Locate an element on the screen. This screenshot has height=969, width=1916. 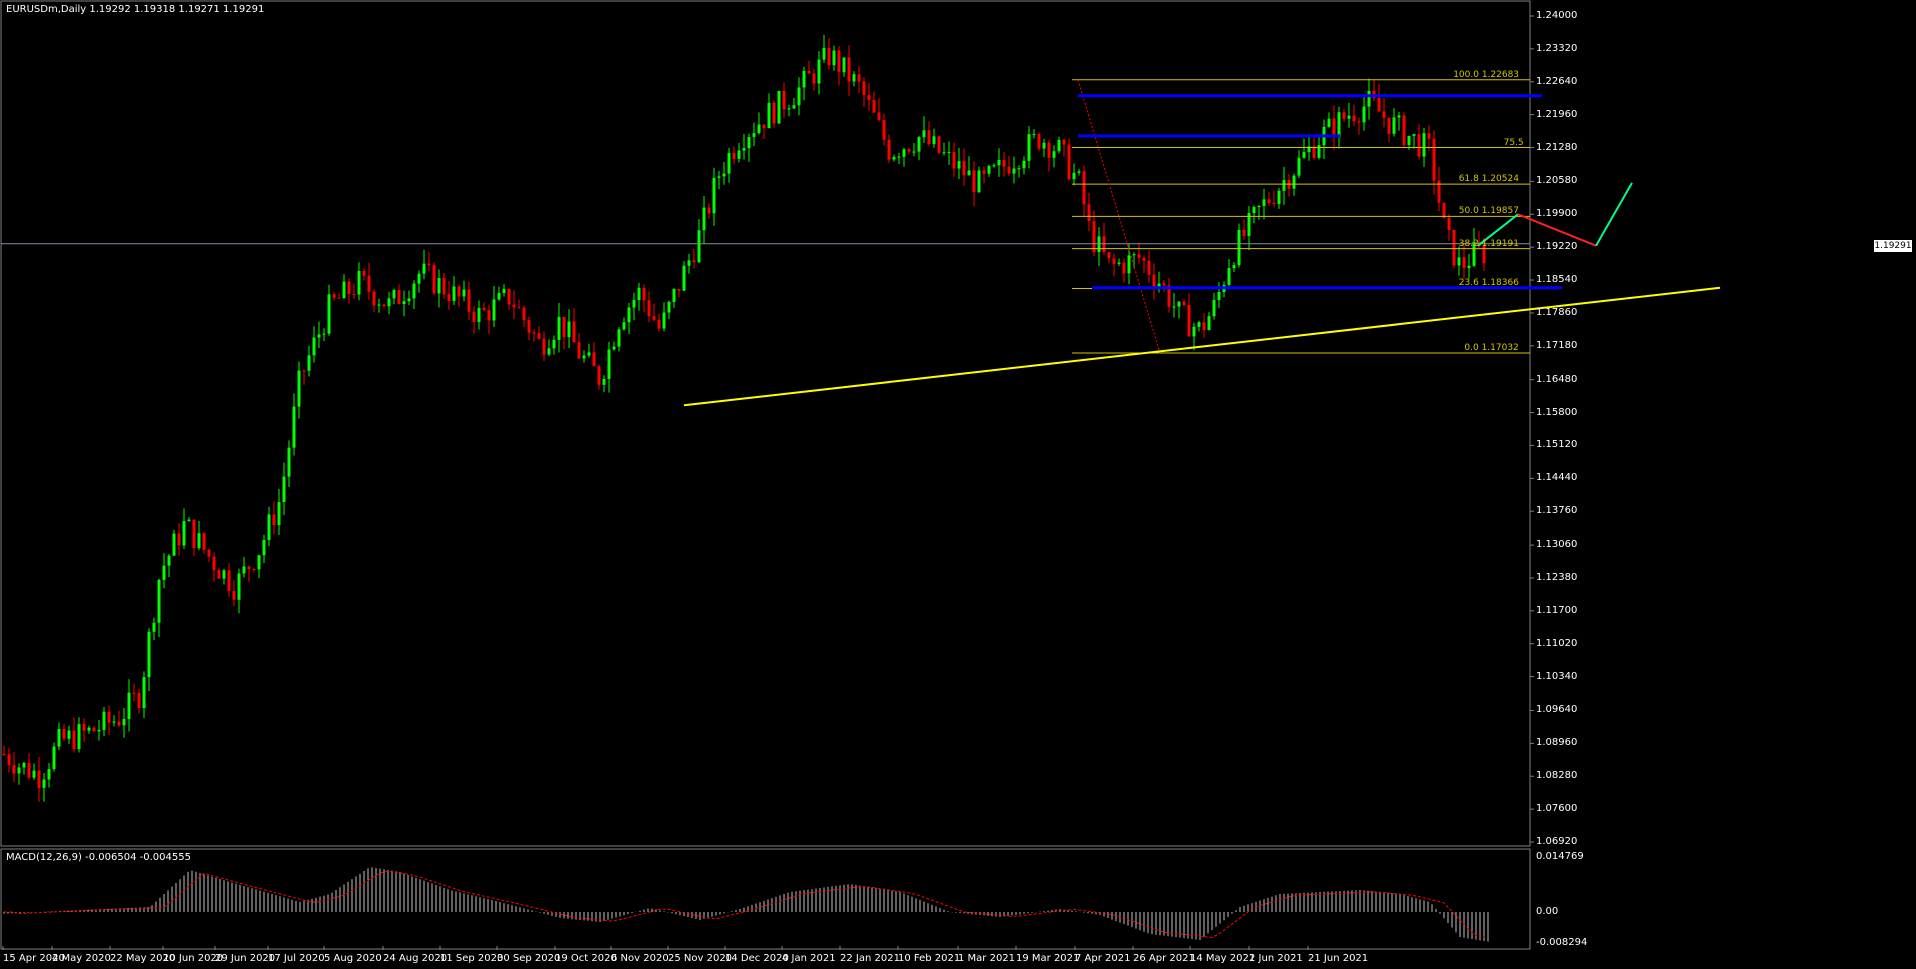
price-scale-label: 1.10340 is located at coordinates (1557, 676).